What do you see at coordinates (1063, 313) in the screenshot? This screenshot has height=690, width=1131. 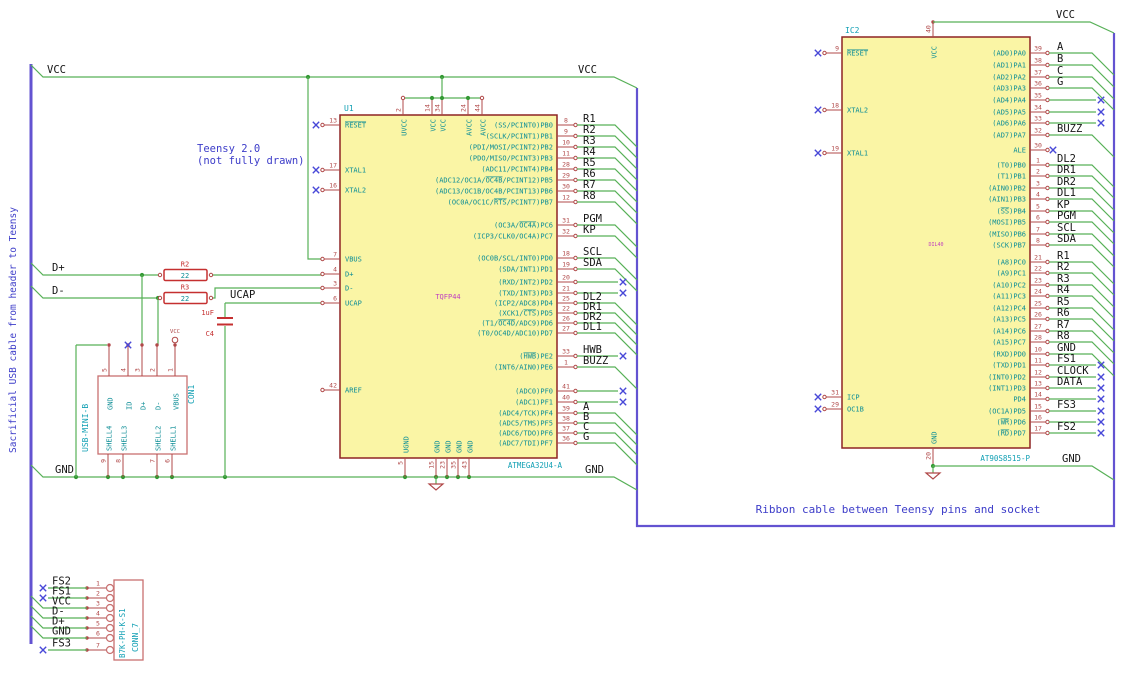 I see `net-label: R6` at bounding box center [1063, 313].